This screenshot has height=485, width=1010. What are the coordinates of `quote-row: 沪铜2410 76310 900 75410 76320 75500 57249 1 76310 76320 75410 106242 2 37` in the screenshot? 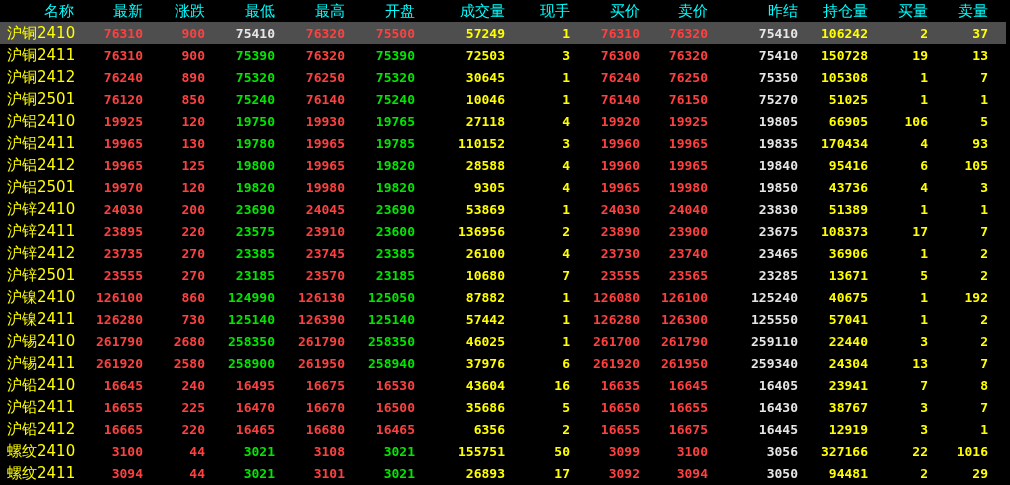 It's located at (503, 33).